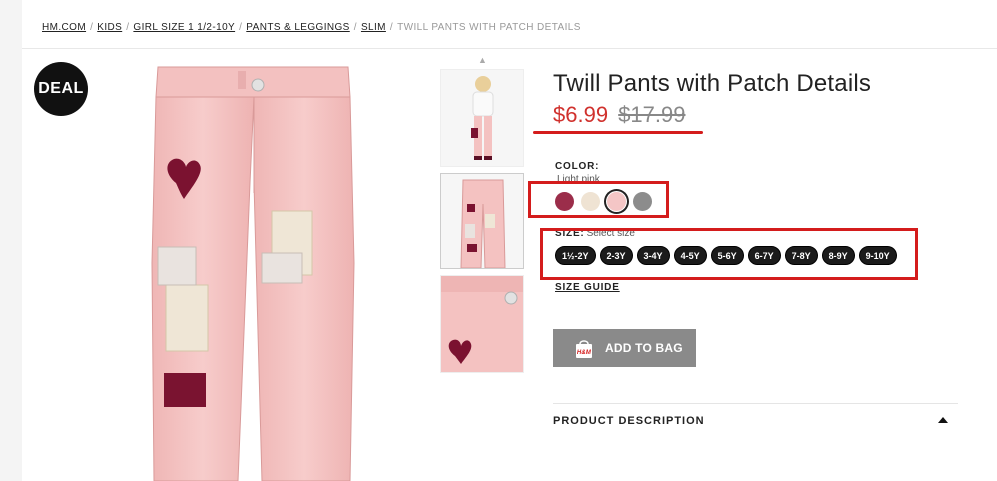  Describe the element at coordinates (618, 132) in the screenshot. I see `price-highlight-underline` at that location.